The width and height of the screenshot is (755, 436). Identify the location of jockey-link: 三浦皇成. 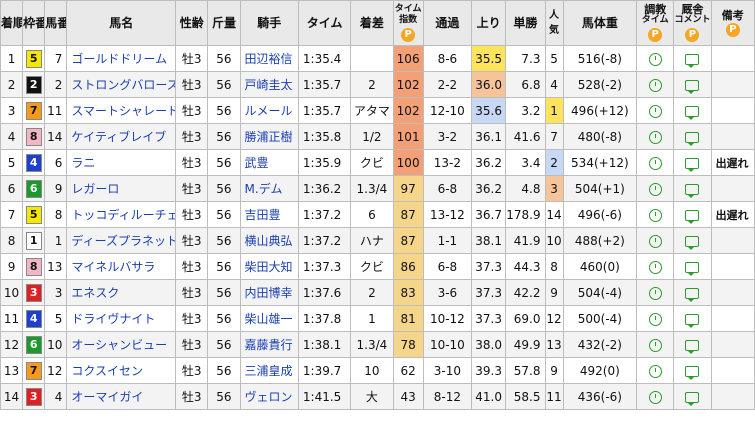
(269, 370).